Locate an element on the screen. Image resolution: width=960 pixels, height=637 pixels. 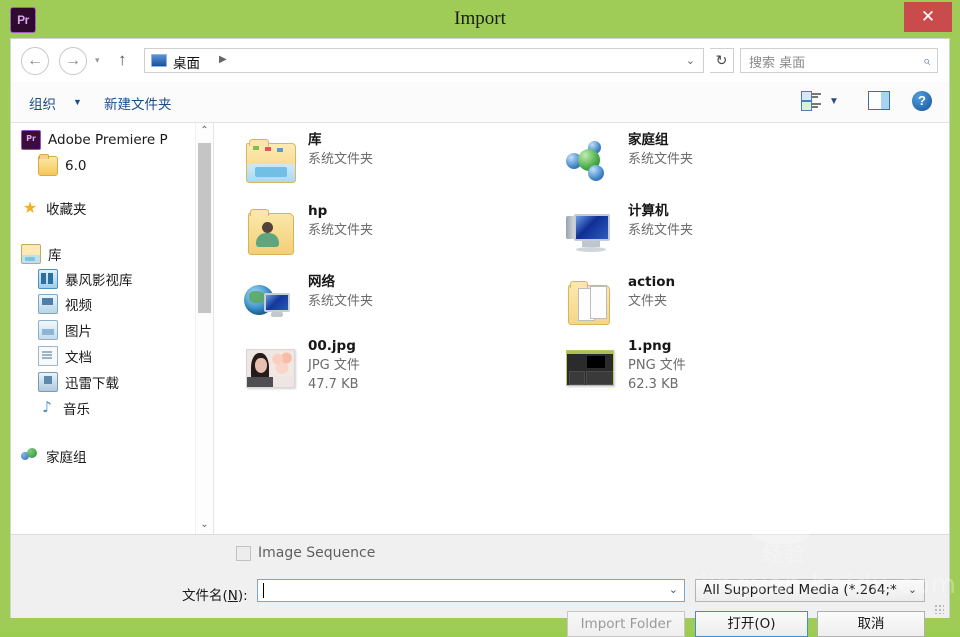
view-mode-icon is located at coordinates (811, 101).